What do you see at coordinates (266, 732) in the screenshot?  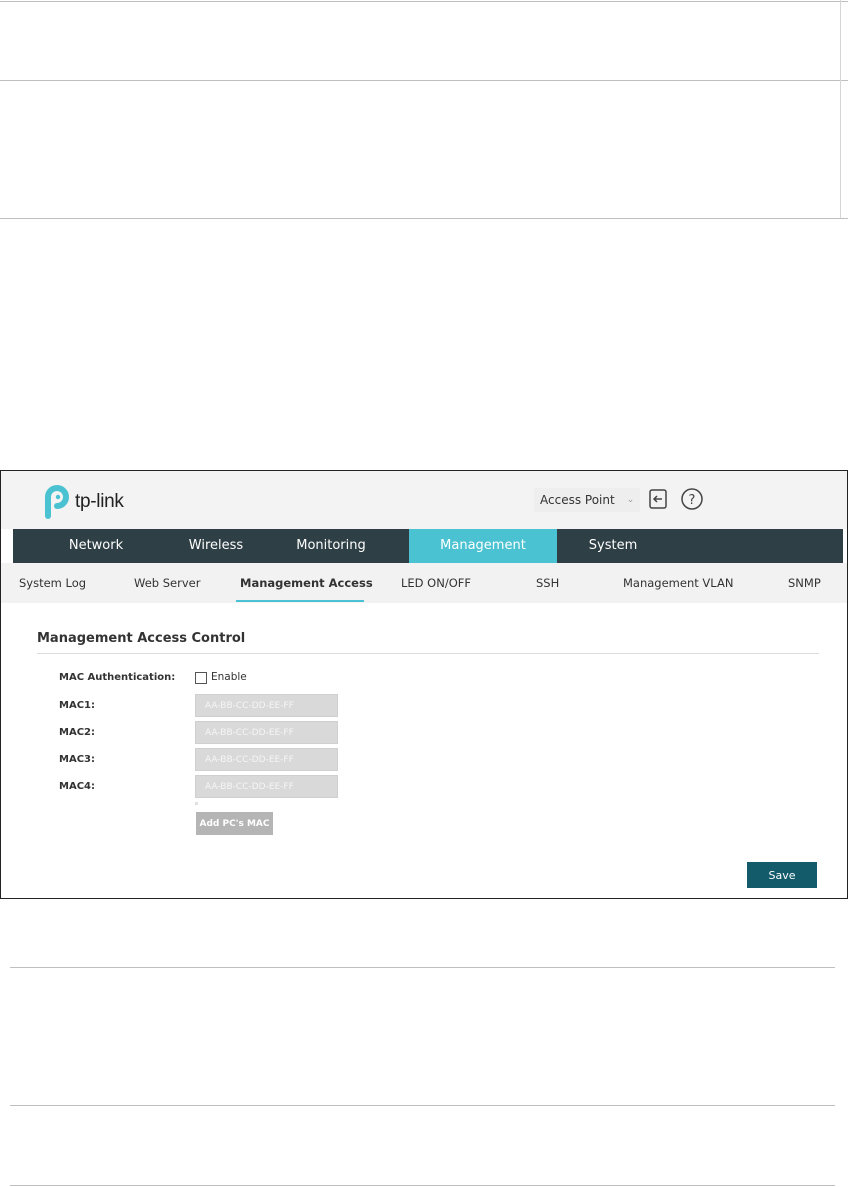 I see `mac2-input` at bounding box center [266, 732].